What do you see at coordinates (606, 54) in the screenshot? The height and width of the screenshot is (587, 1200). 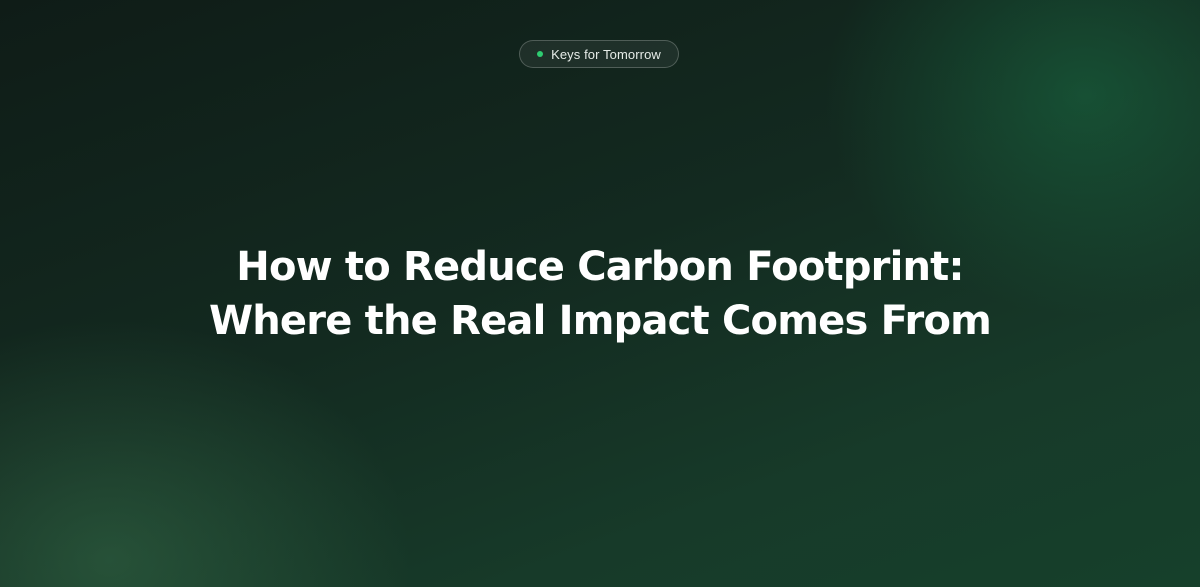 I see `category-badge-label: Keys for Tomorrow` at bounding box center [606, 54].